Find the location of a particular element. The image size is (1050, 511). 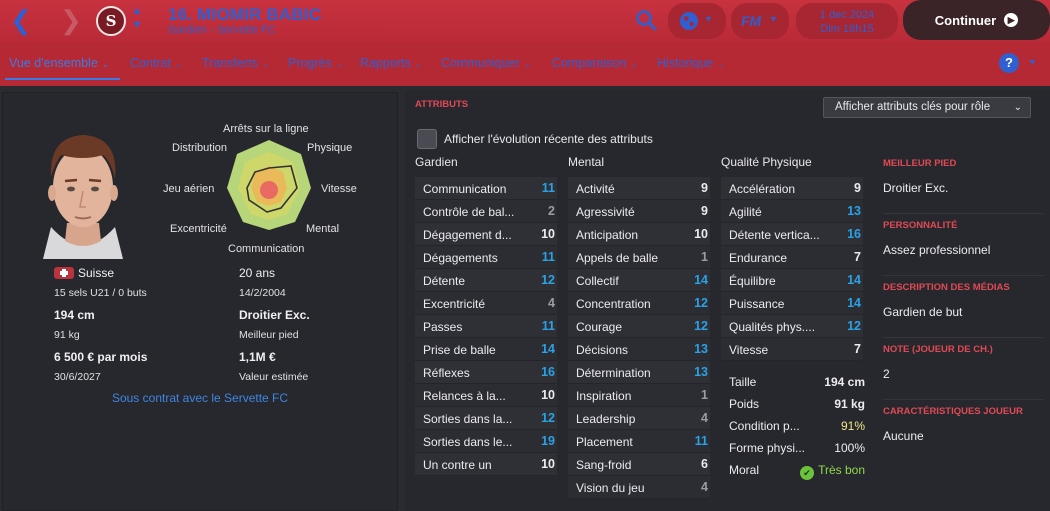

attribute-row: Agressivité 9 is located at coordinates (639, 211).